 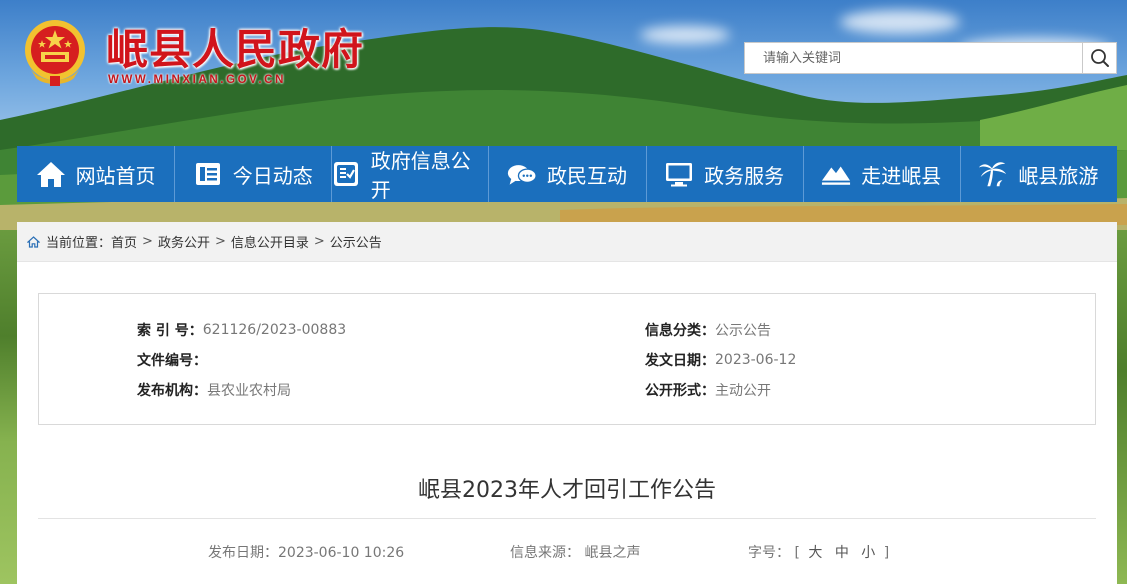 I want to click on nav-item-label: 走进岷县, so click(x=901, y=175).